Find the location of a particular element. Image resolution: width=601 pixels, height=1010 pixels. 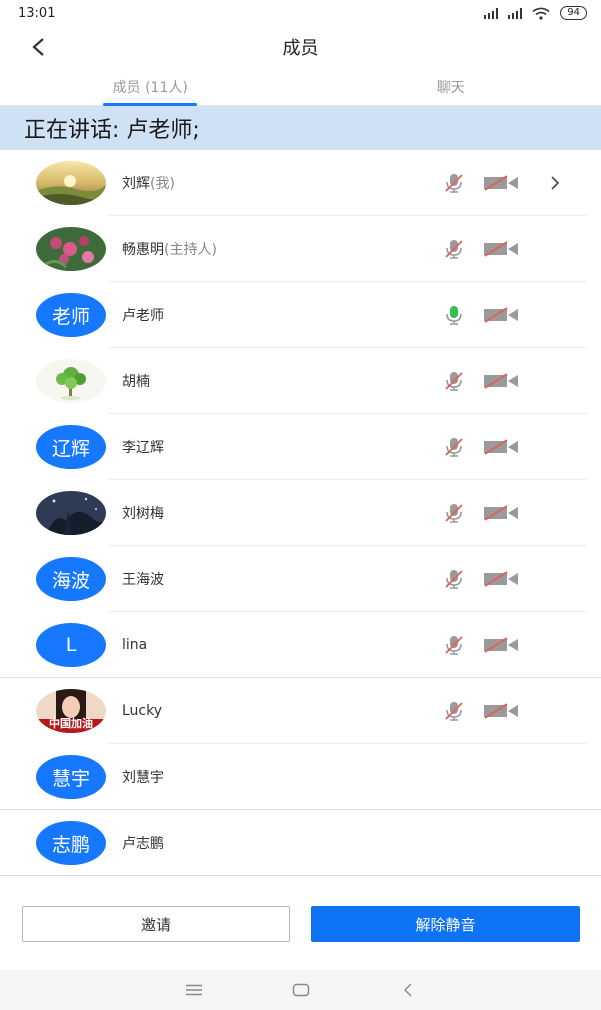

title-bar: 成员 is located at coordinates (300, 47).